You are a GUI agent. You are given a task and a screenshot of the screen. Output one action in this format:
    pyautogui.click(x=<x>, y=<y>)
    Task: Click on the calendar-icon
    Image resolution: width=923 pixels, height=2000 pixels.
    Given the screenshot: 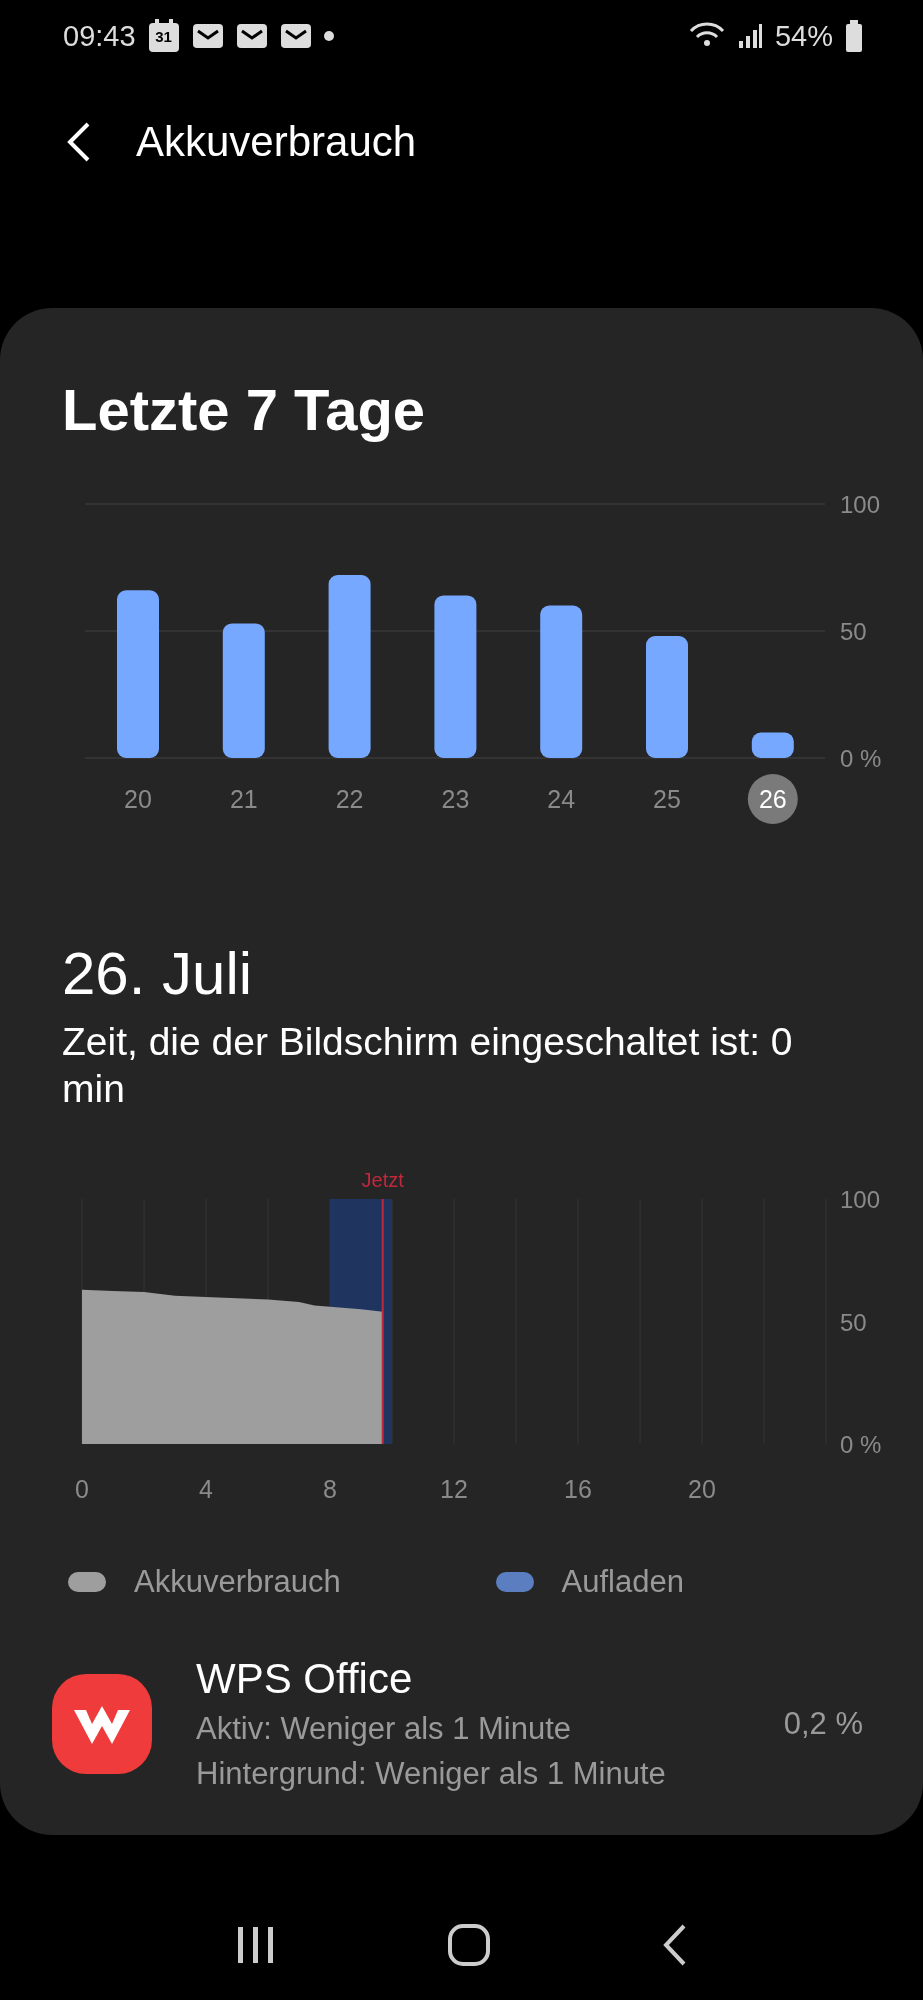 What is the action you would take?
    pyautogui.click(x=163, y=36)
    